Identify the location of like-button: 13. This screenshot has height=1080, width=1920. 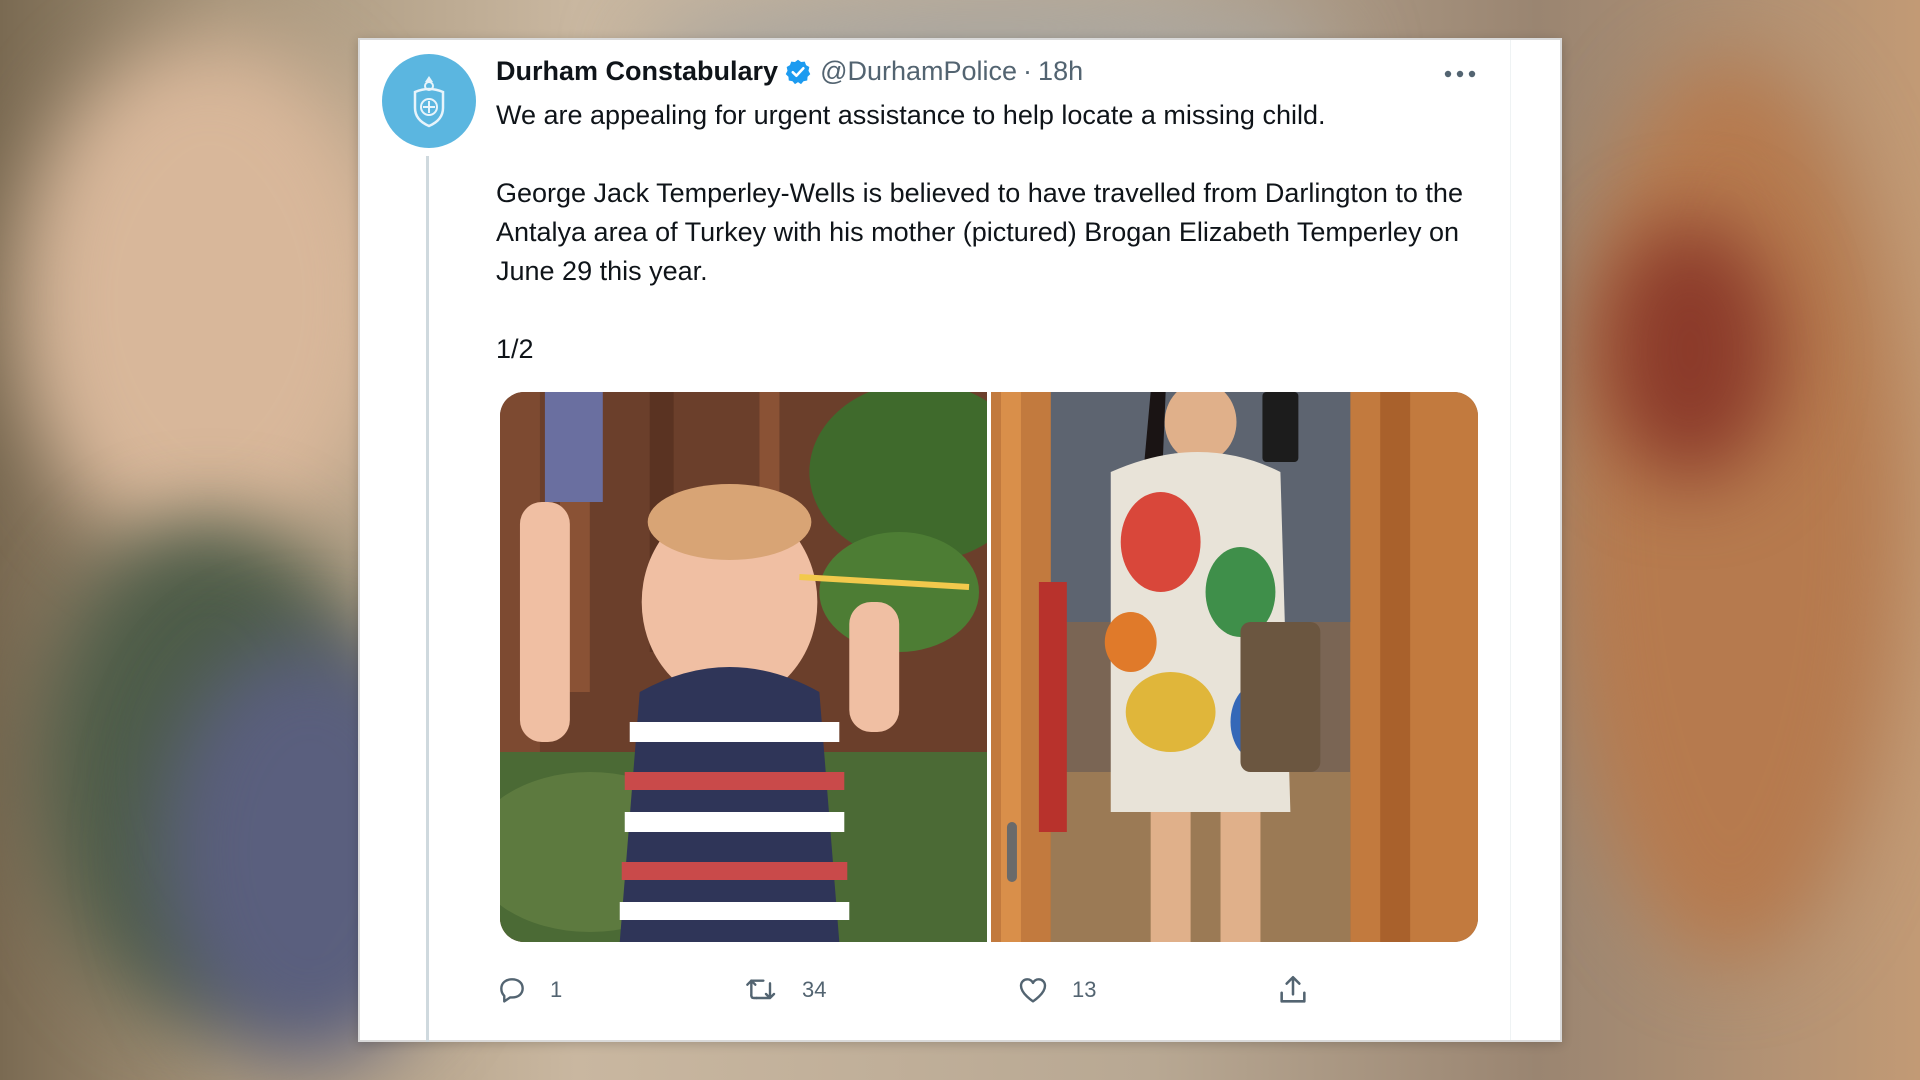
(1056, 990).